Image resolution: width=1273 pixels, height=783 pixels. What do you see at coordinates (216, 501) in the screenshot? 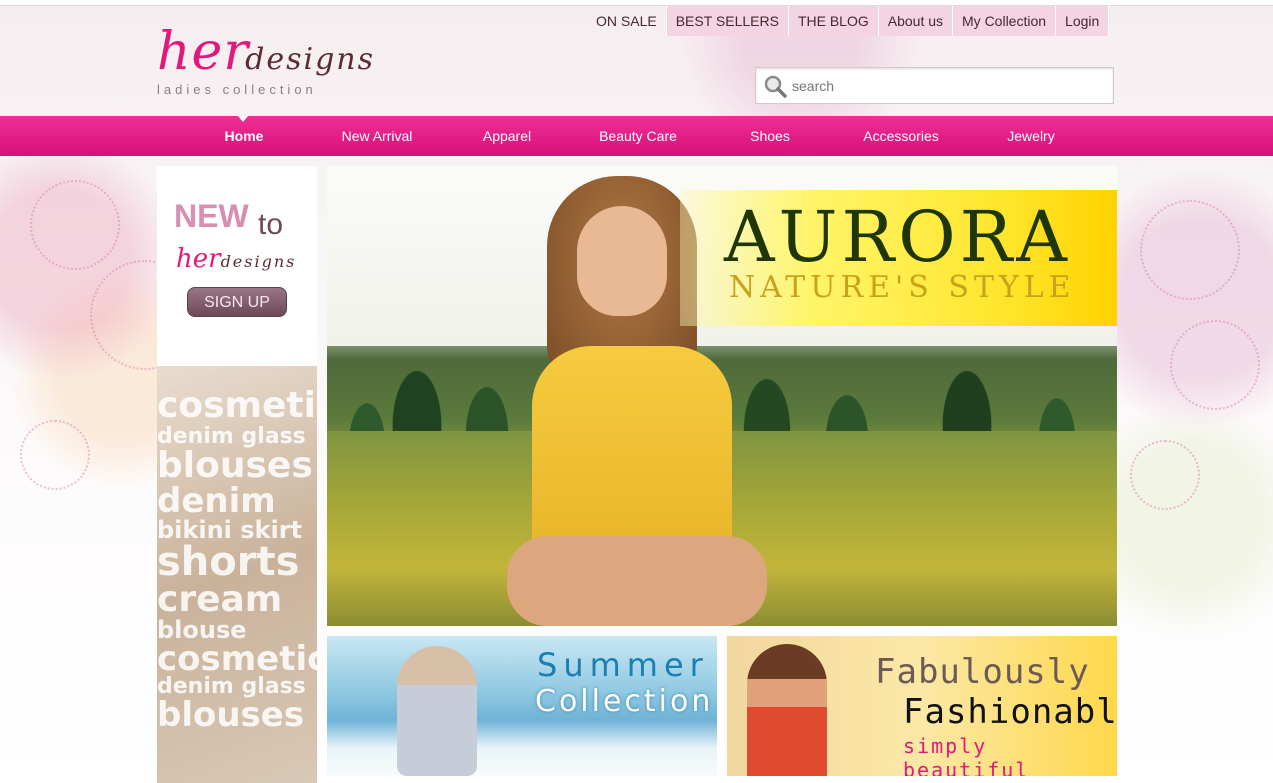
I see `word-cloud-item: denim` at bounding box center [216, 501].